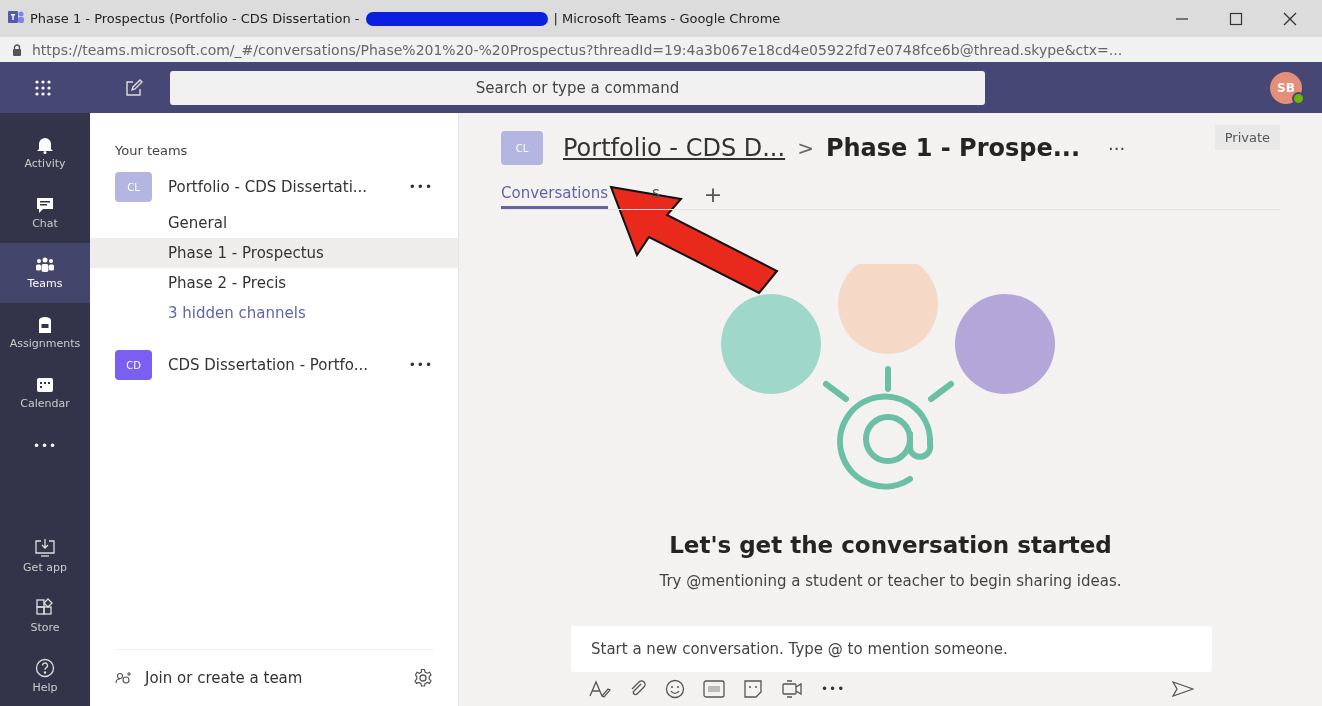  I want to click on more-apps-button: •••, so click(45, 446).